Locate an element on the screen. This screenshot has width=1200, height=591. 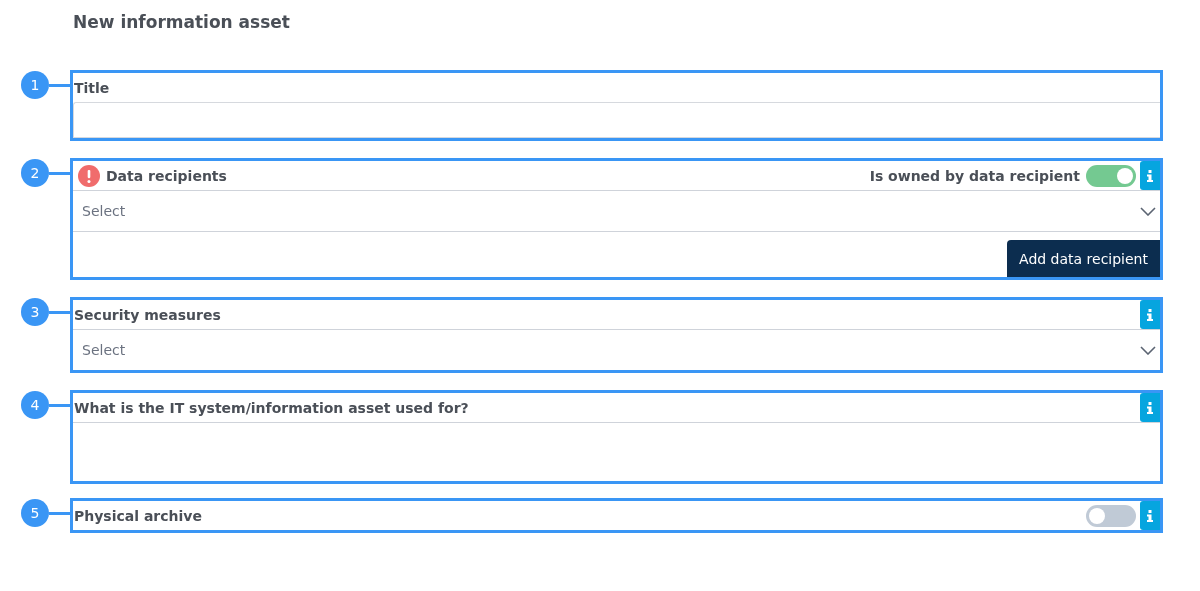
toggle-label: Is owned by data recipient is located at coordinates (974, 175).